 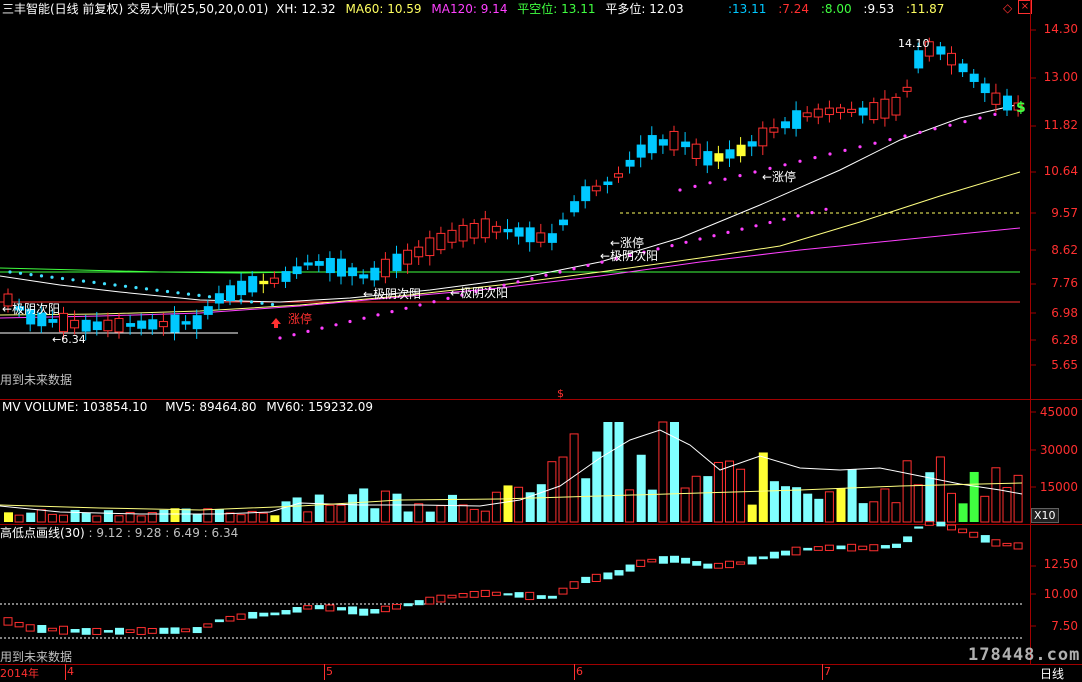 What do you see at coordinates (1064, 626) in the screenshot?
I see `lower-axis-label: 7.50` at bounding box center [1064, 626].